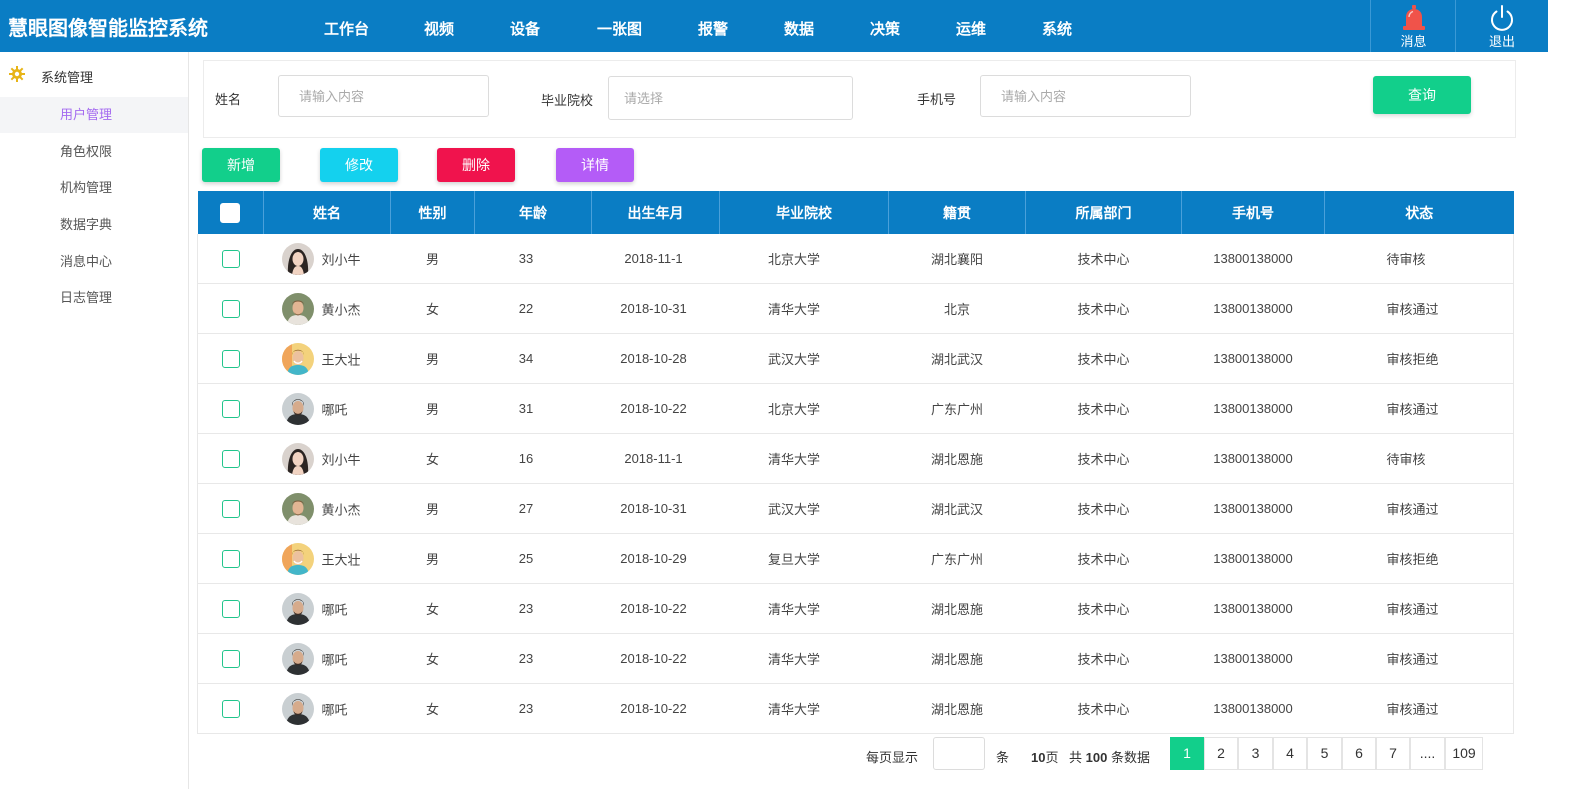 Image resolution: width=1584 pixels, height=789 pixels. What do you see at coordinates (327, 458) in the screenshot?
I see `name-cell: 刘小牛` at bounding box center [327, 458].